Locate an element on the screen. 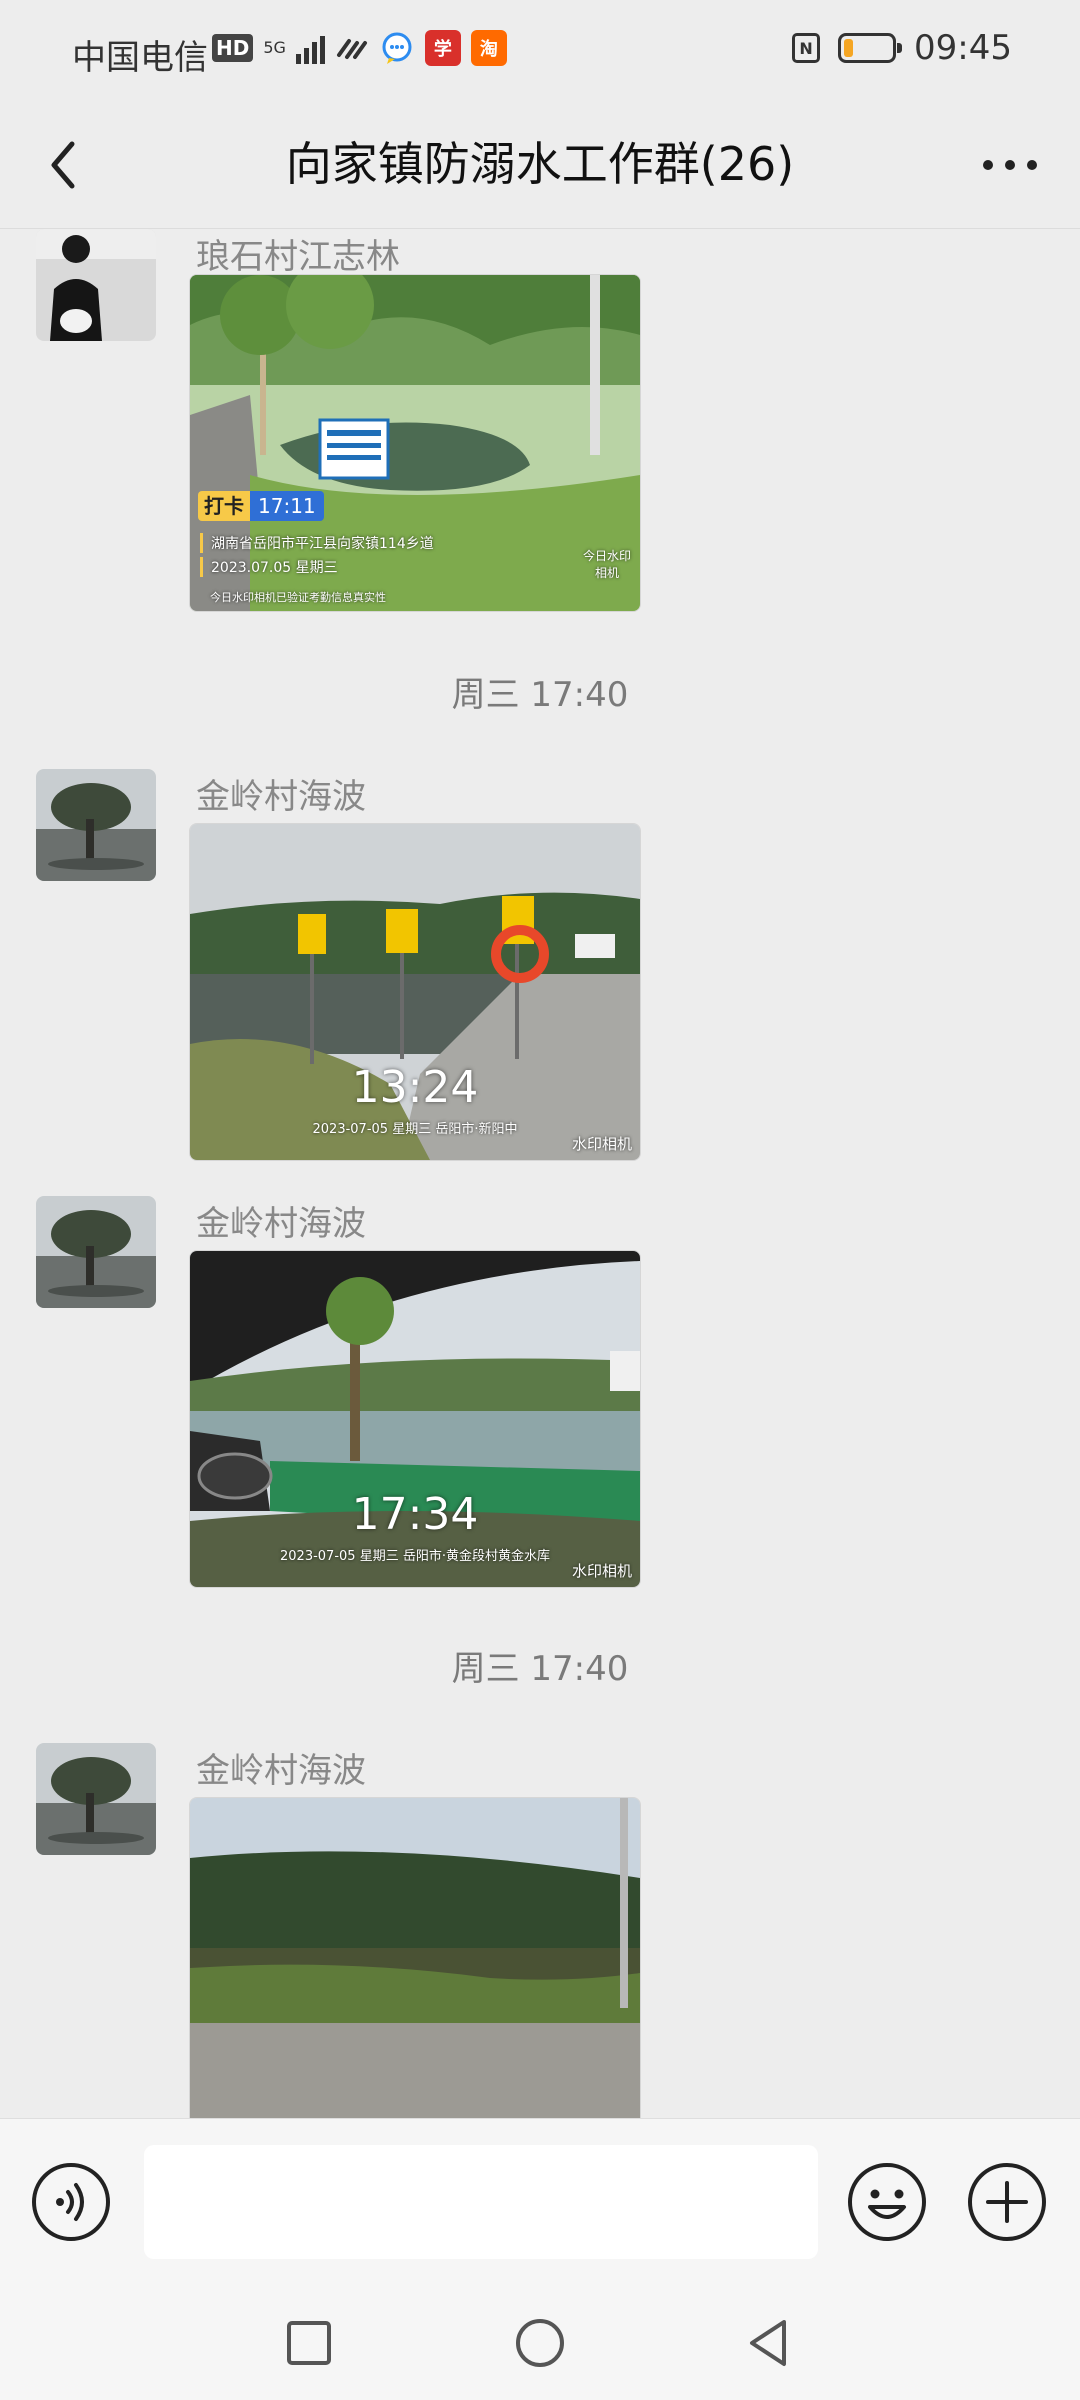 The image size is (1080, 2400). study-app-icon: 学 is located at coordinates (442, 48).